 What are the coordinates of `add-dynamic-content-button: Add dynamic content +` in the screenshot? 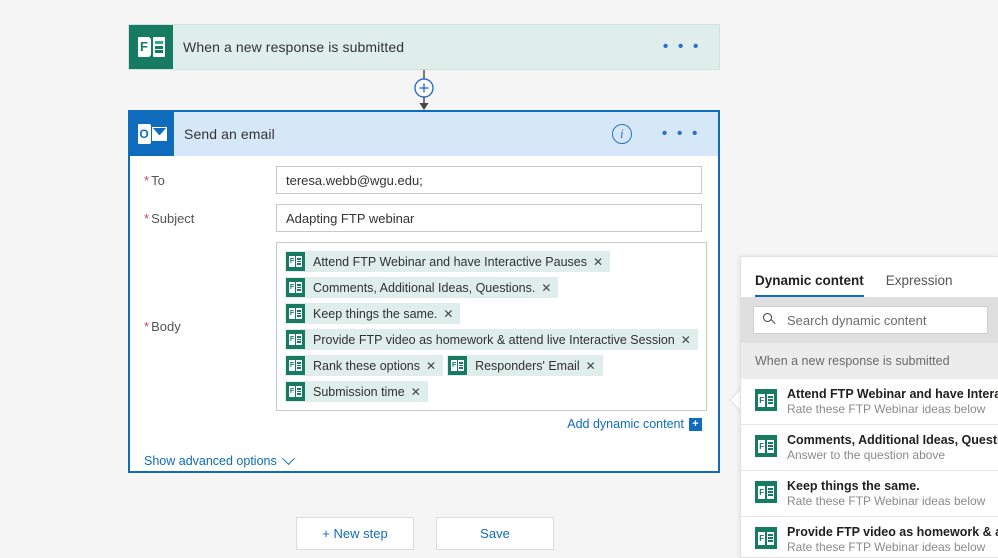 It's located at (634, 424).